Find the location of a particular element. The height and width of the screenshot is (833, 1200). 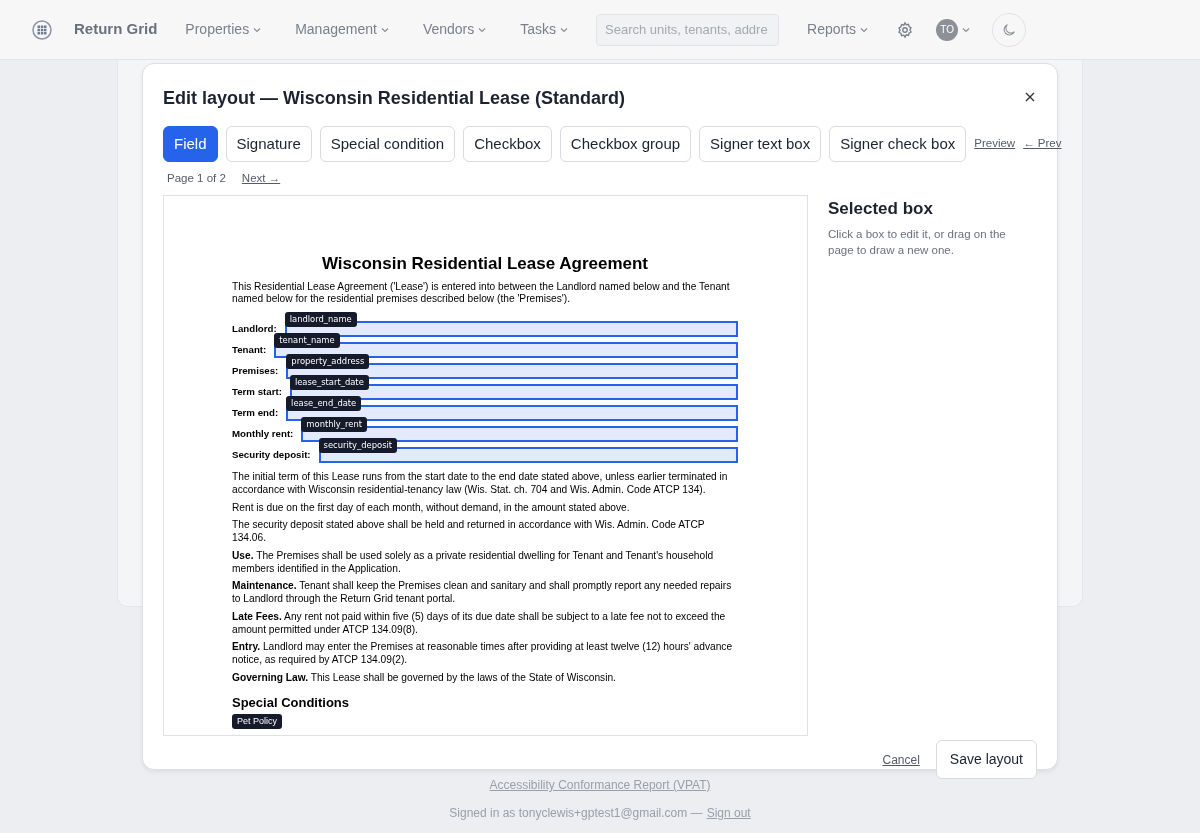

document-paragraph: Governing Law. This Lease shall be governed by the laws of the State of Wisconsin. is located at coordinates (424, 678).